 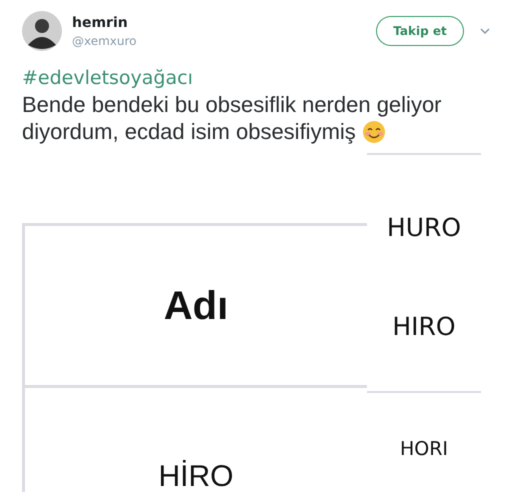 I want to click on tweet-text-line: Bende bendeki bu obsesiflik nerden geliyor, so click(x=232, y=104).